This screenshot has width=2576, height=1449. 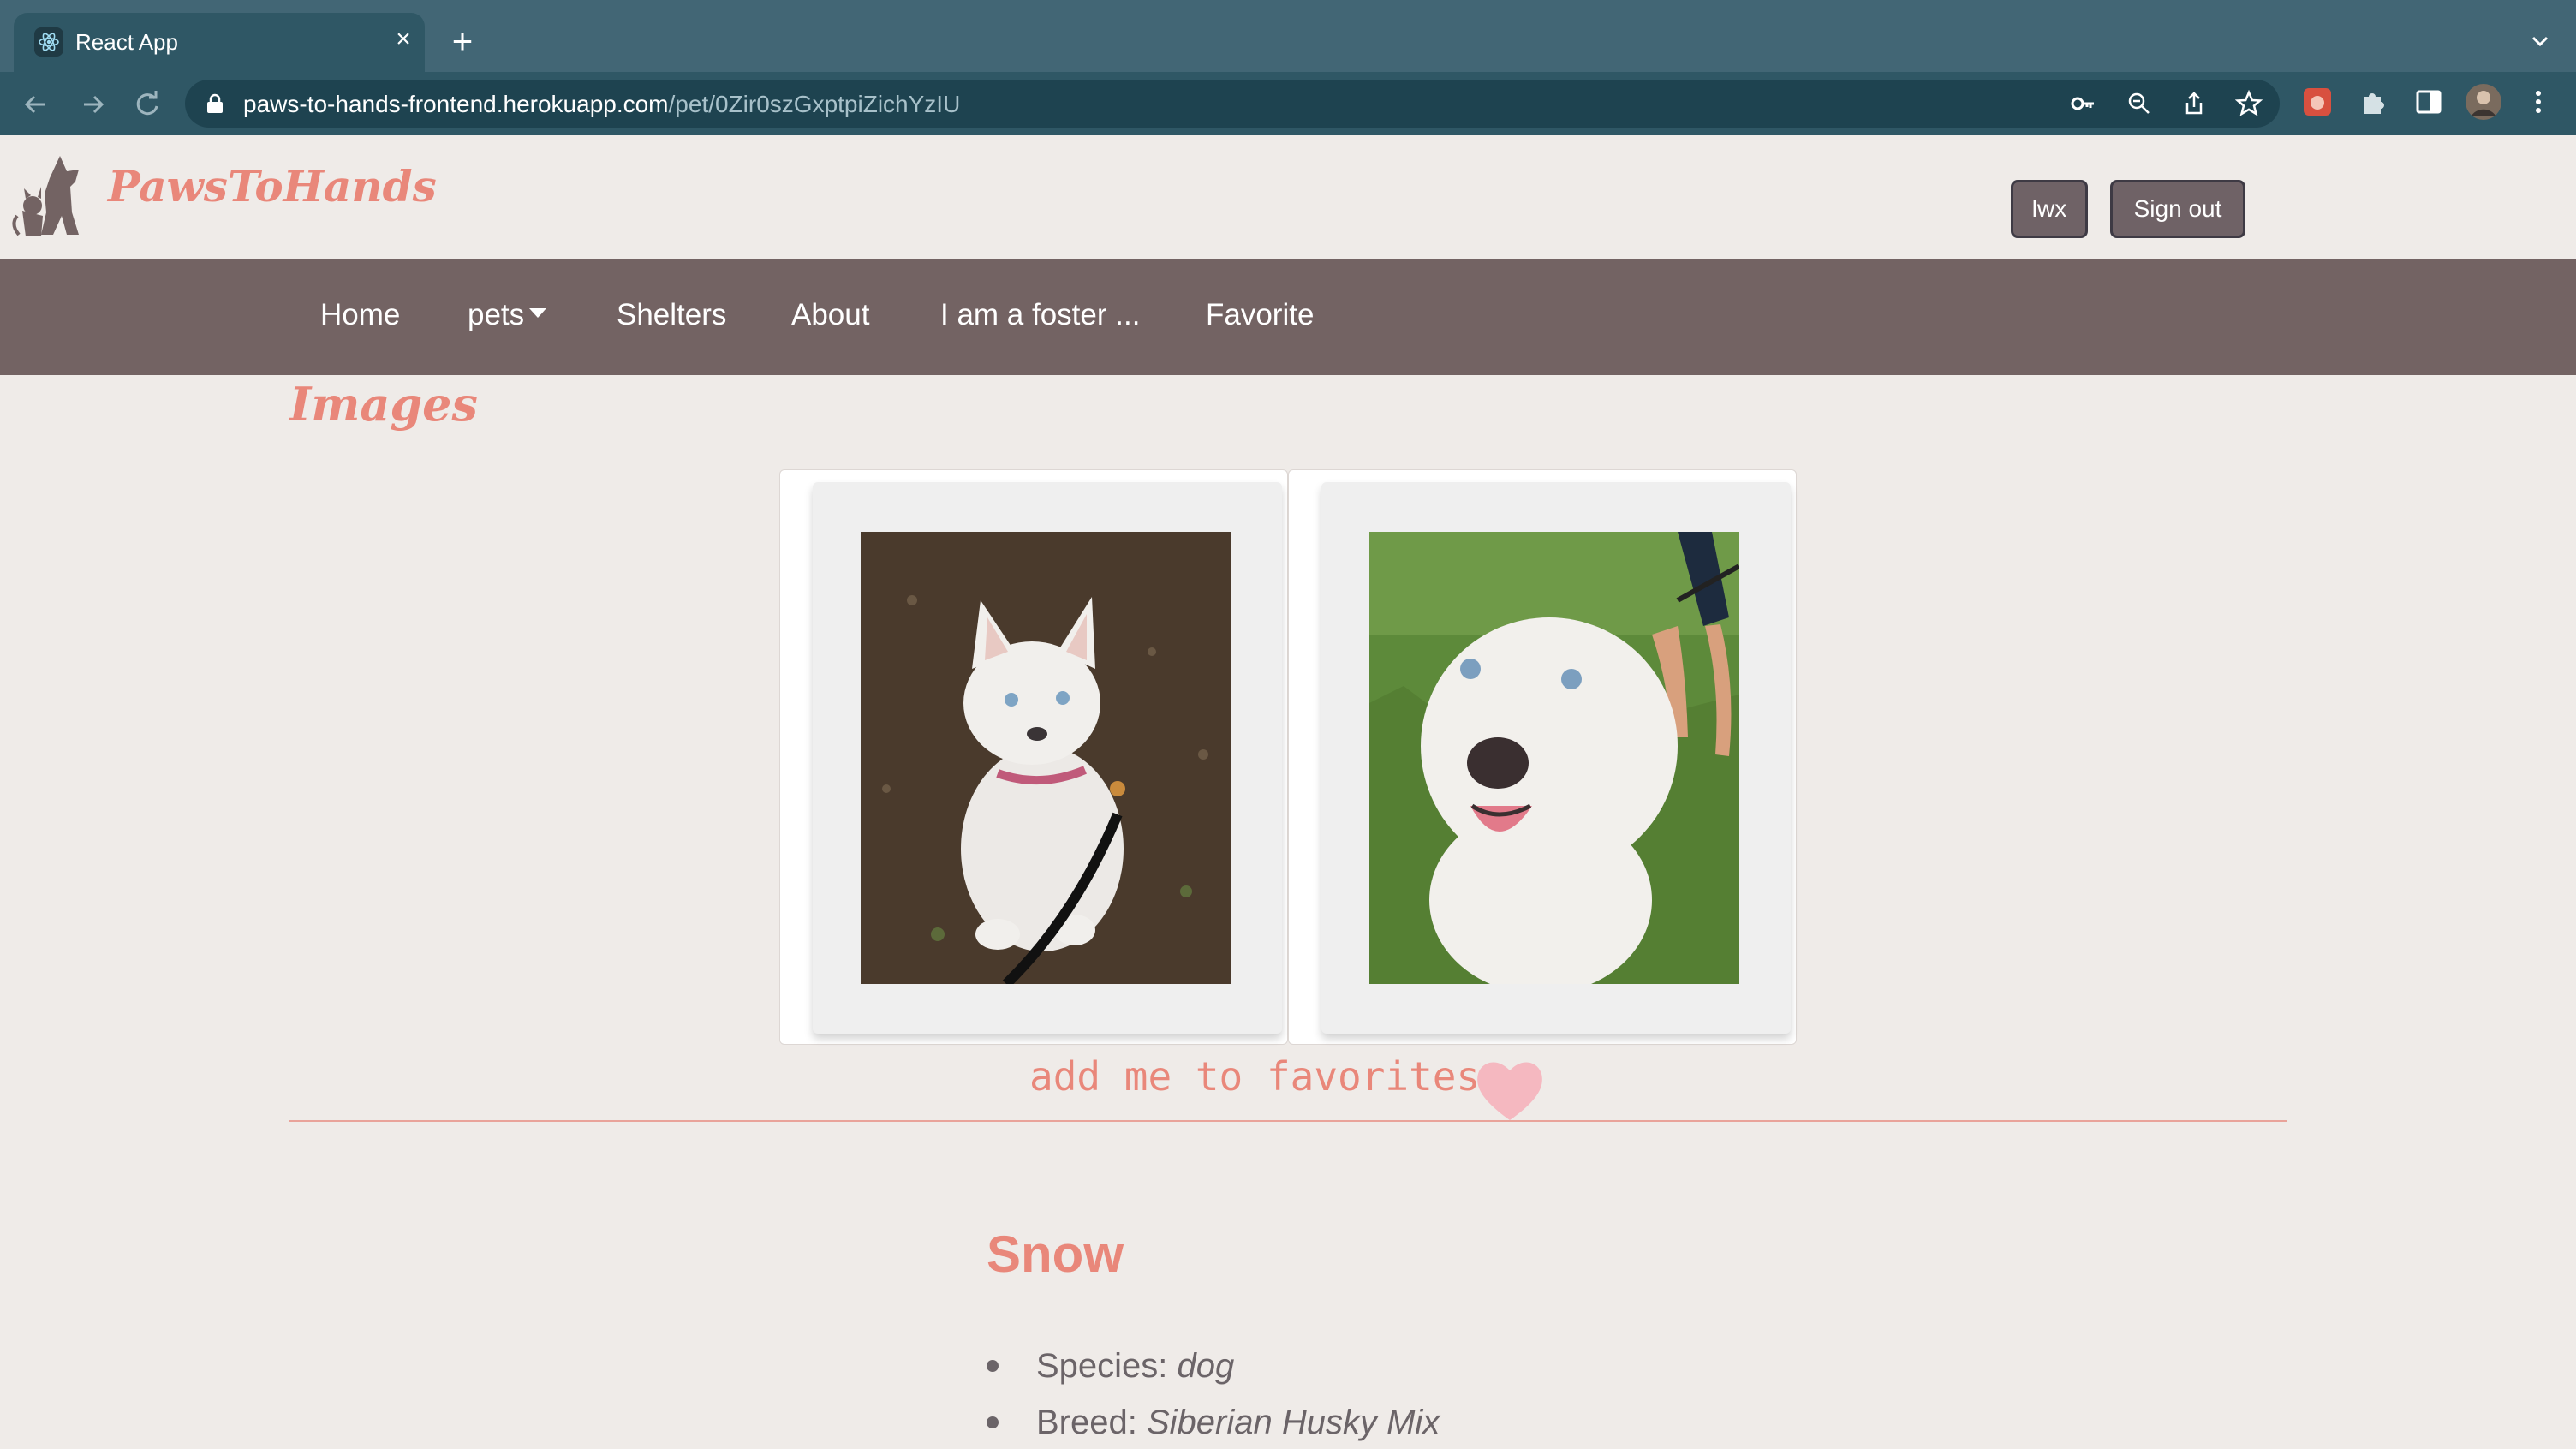 I want to click on tab-search-chevron-icon, so click(x=2540, y=41).